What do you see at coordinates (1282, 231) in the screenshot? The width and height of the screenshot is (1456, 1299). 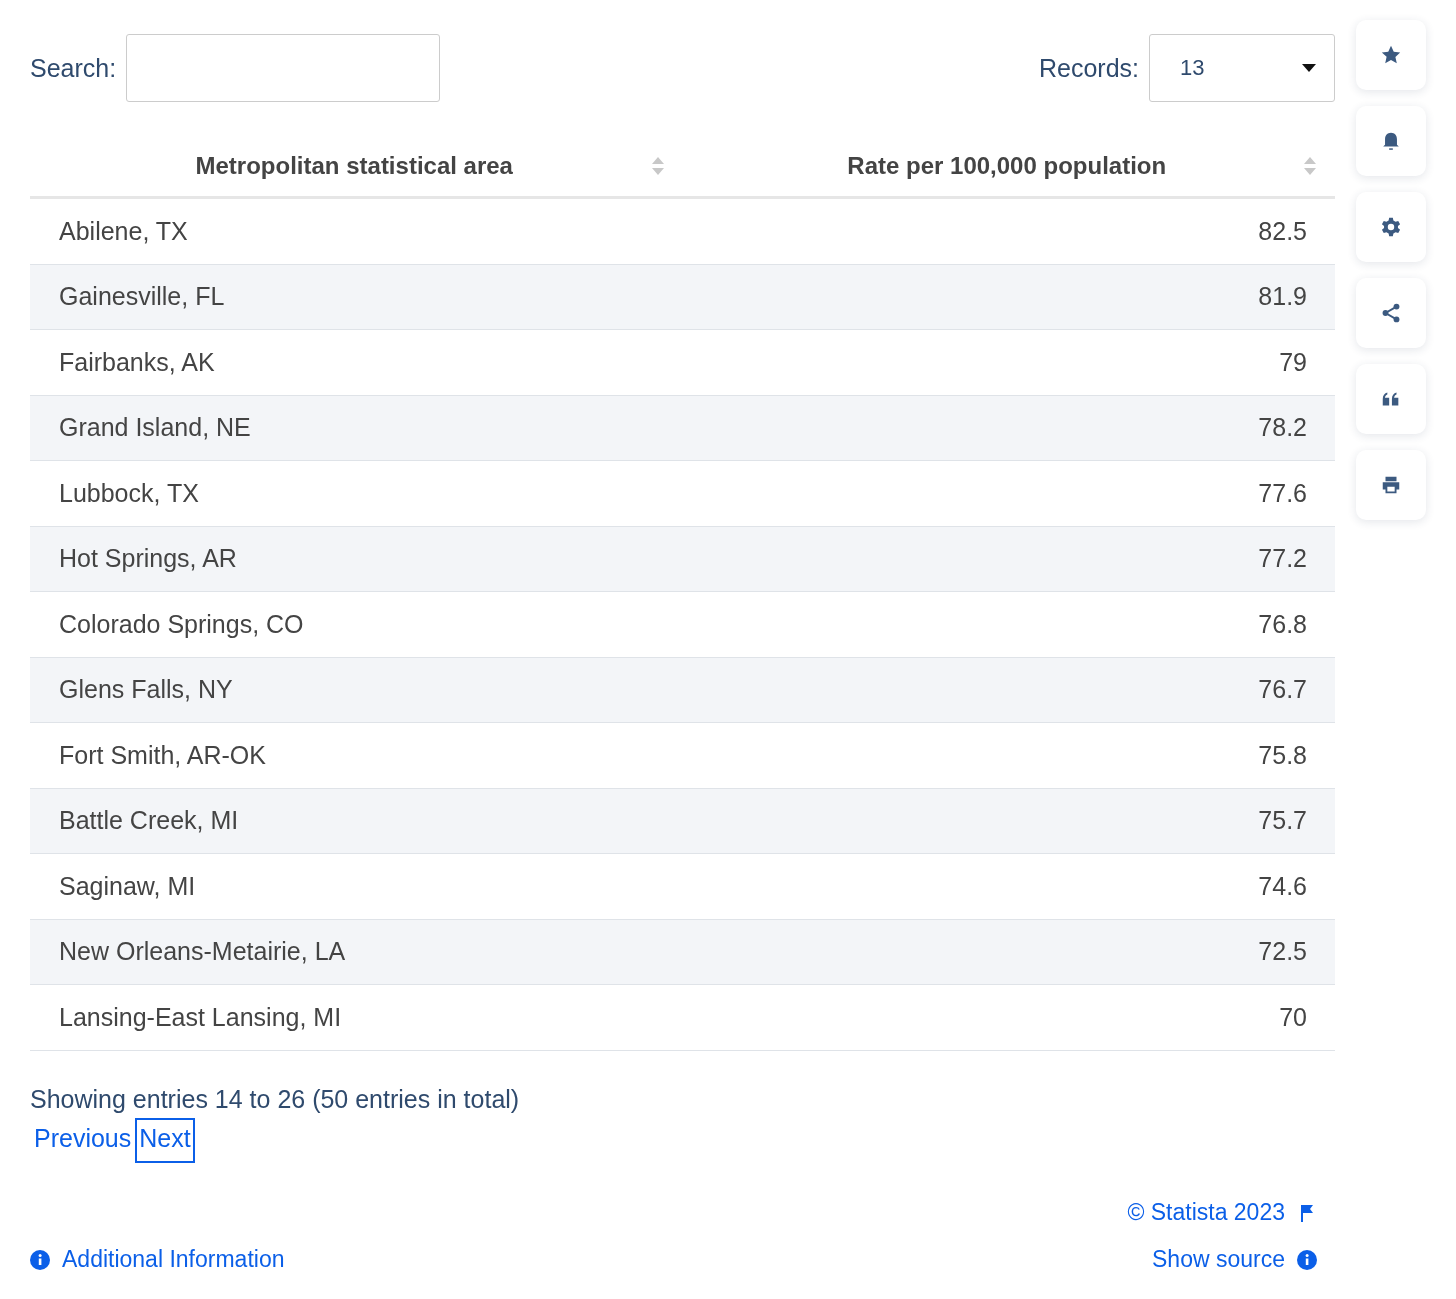 I see `rate-cell: 82.5` at bounding box center [1282, 231].